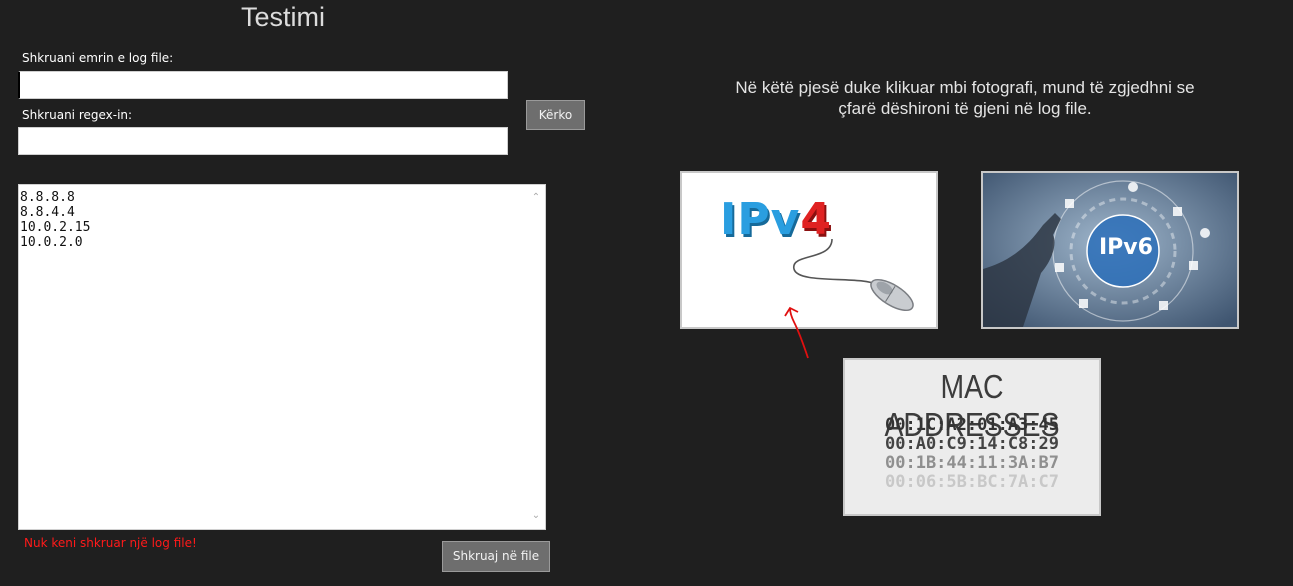 This screenshot has height=586, width=1293. I want to click on search-button: Kërko, so click(555, 115).